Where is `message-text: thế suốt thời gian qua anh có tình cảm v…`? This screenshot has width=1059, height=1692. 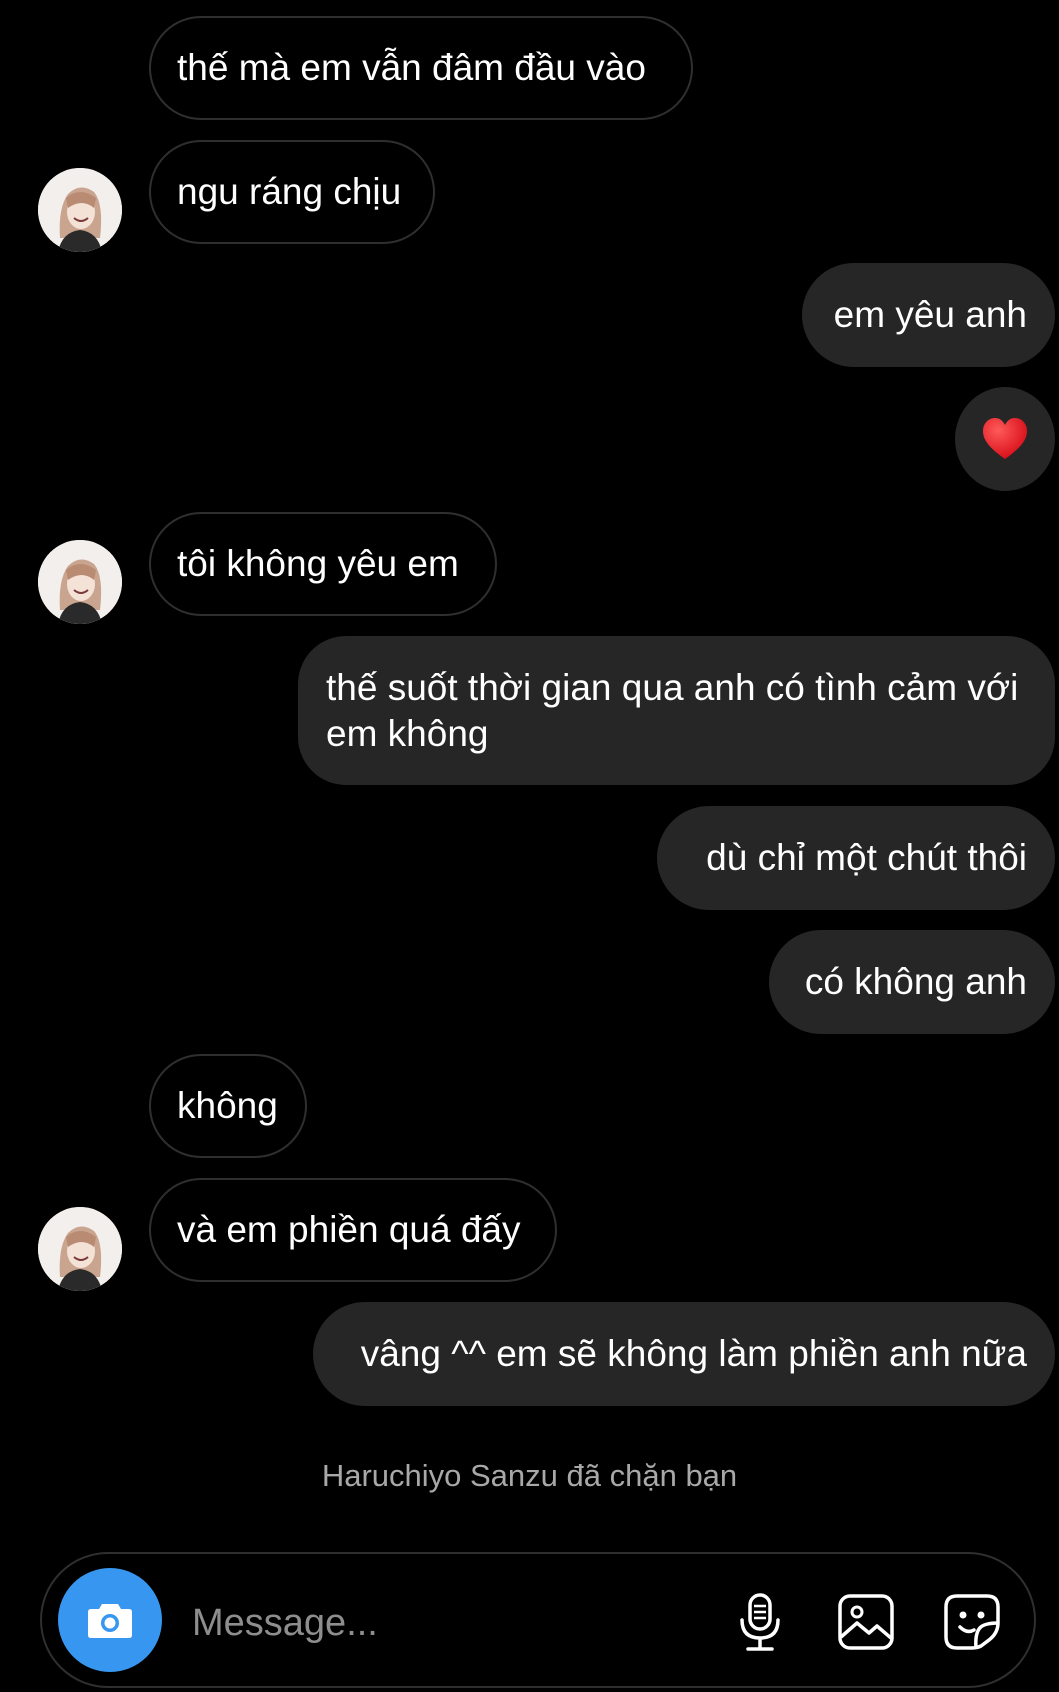
message-text: thế suốt thời gian qua anh có tình cảm v… is located at coordinates (672, 710).